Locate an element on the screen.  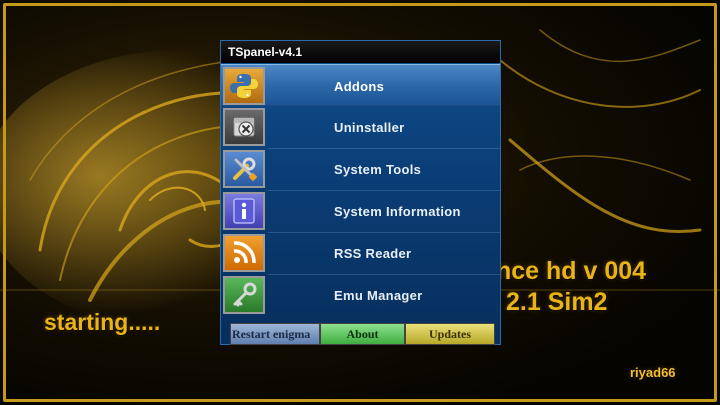
key-icon is located at coordinates (244, 295).